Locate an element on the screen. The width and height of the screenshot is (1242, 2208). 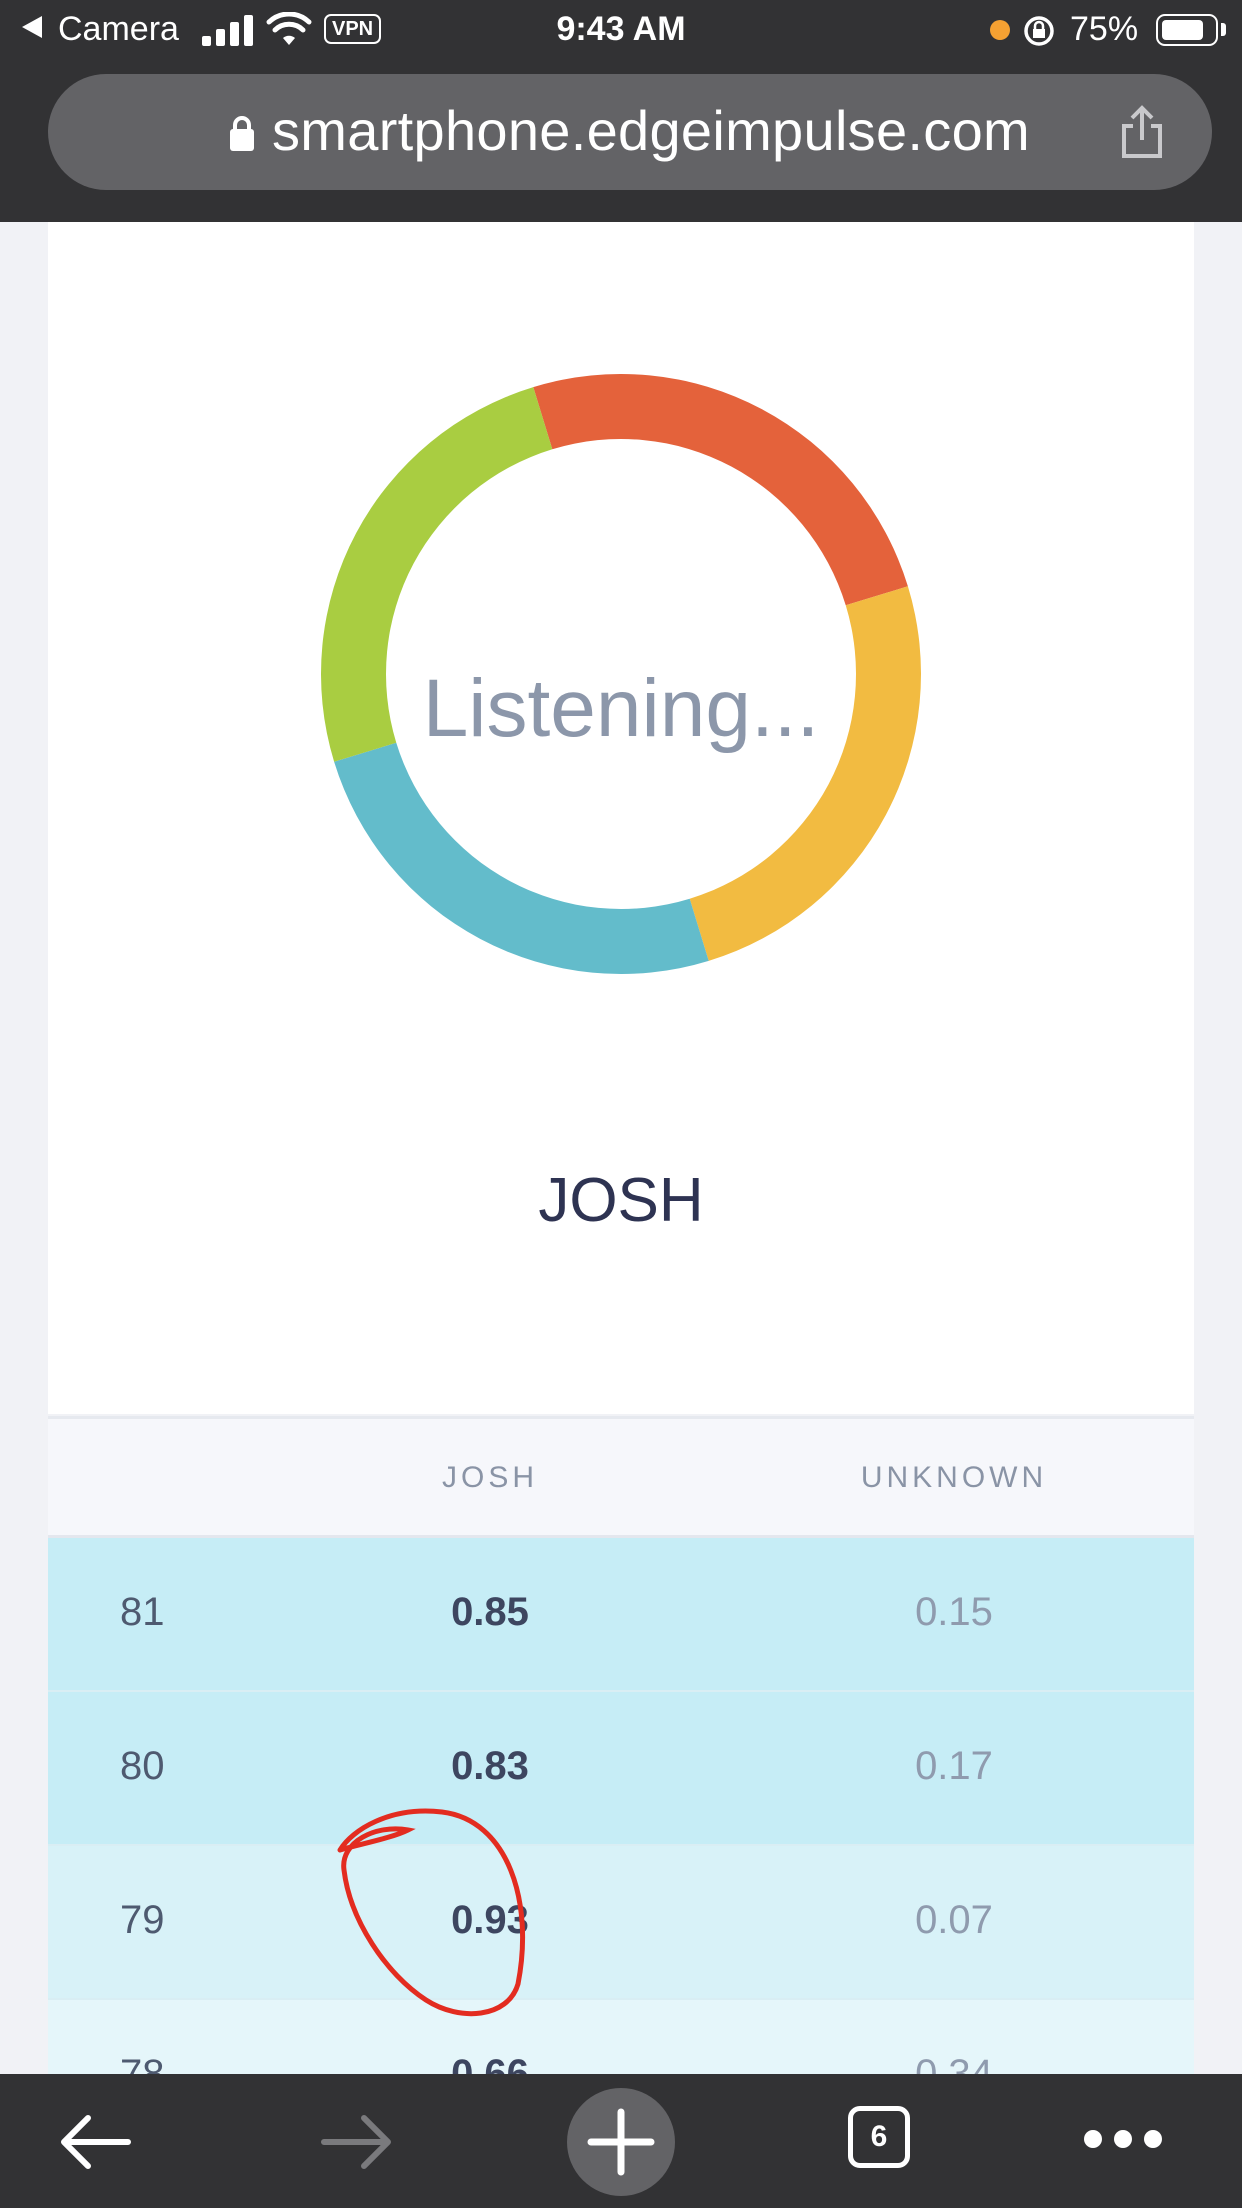
browser-address-area: smartphone.edgeimpulse.com is located at coordinates (621, 142).